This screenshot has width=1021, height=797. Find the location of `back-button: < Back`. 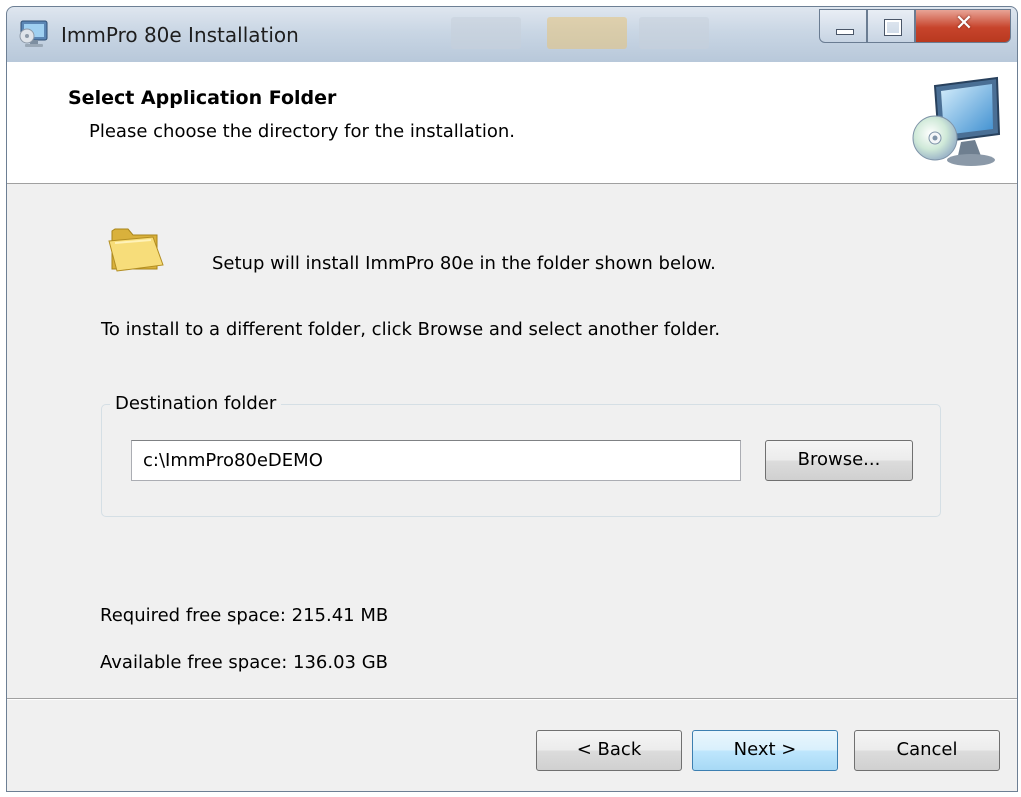

back-button: < Back is located at coordinates (609, 750).